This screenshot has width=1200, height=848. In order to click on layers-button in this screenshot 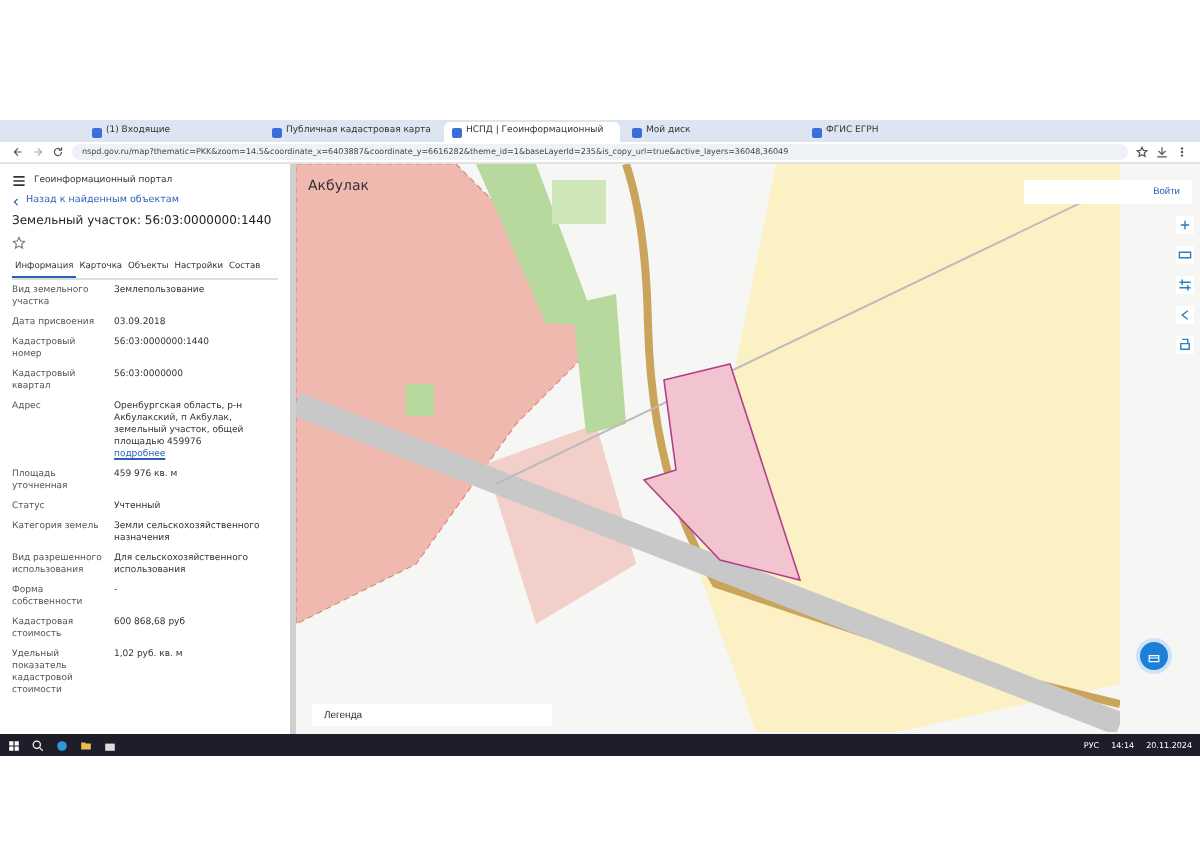, I will do `click(1154, 656)`.